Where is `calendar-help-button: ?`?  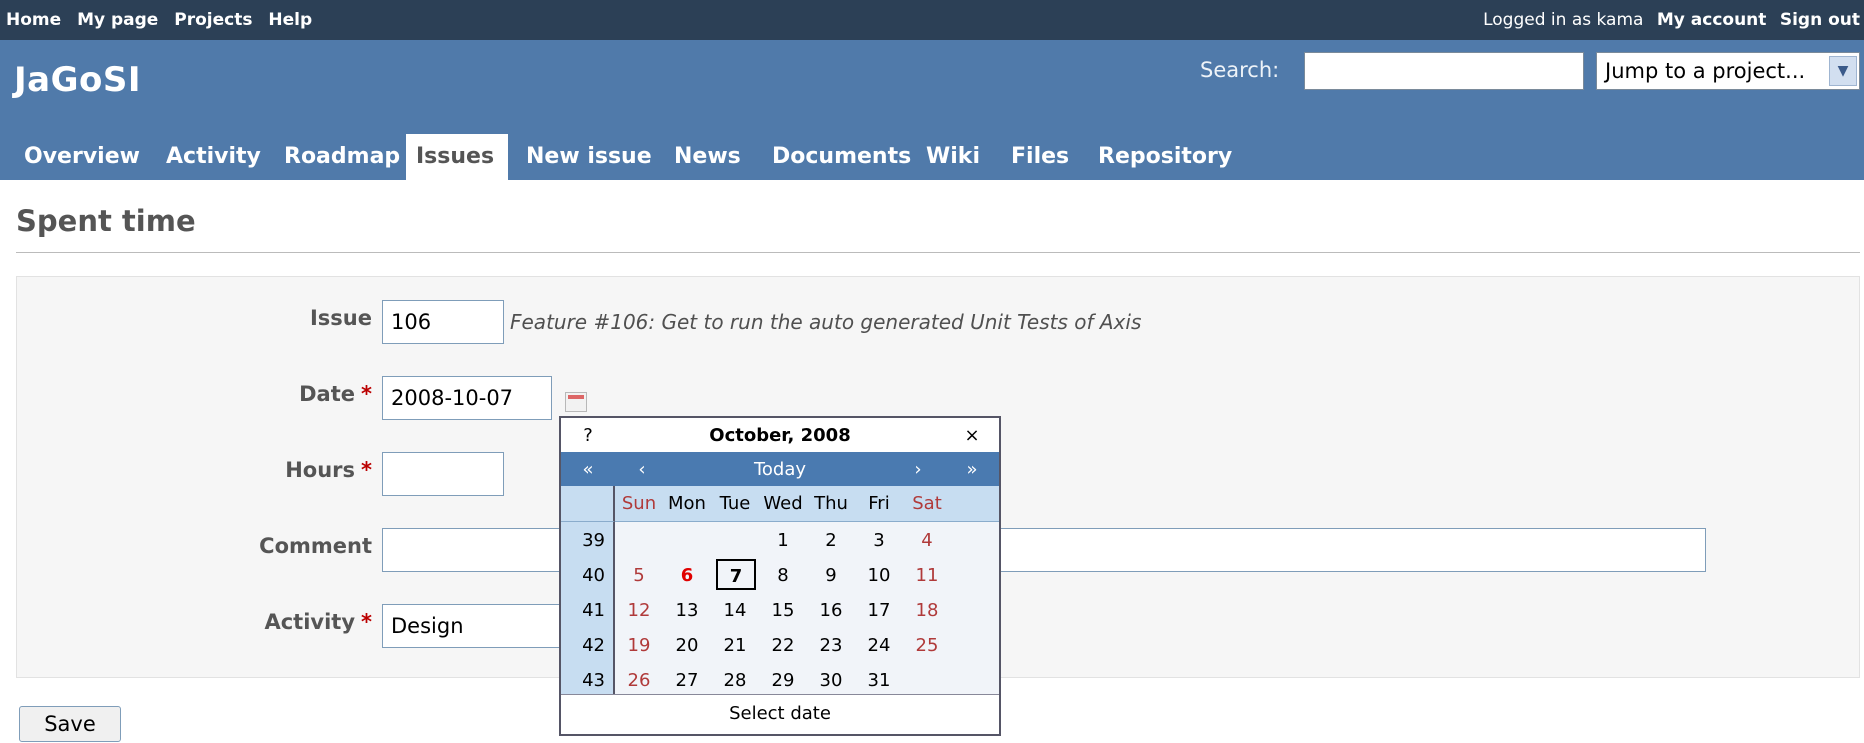
calendar-help-button: ? is located at coordinates (588, 435).